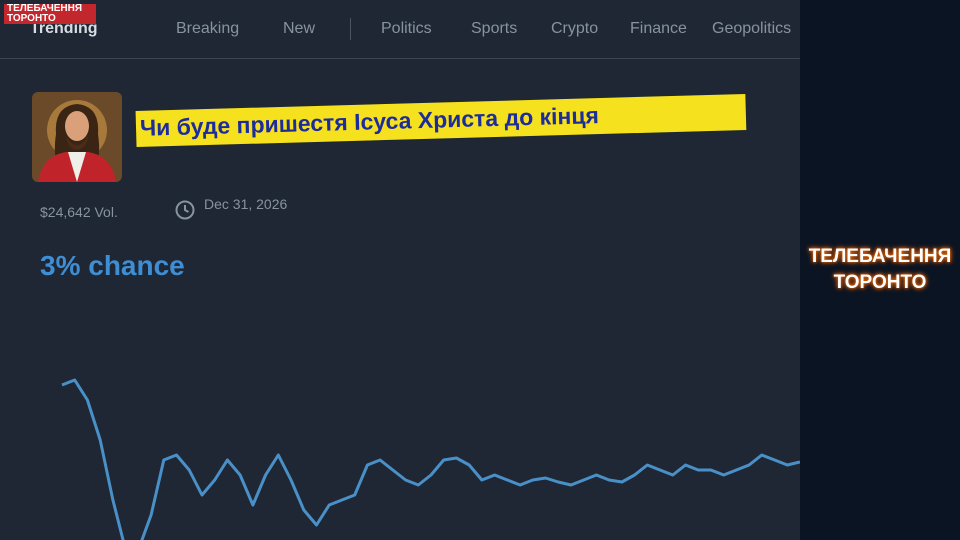  What do you see at coordinates (77, 137) in the screenshot?
I see `market-avatar-image` at bounding box center [77, 137].